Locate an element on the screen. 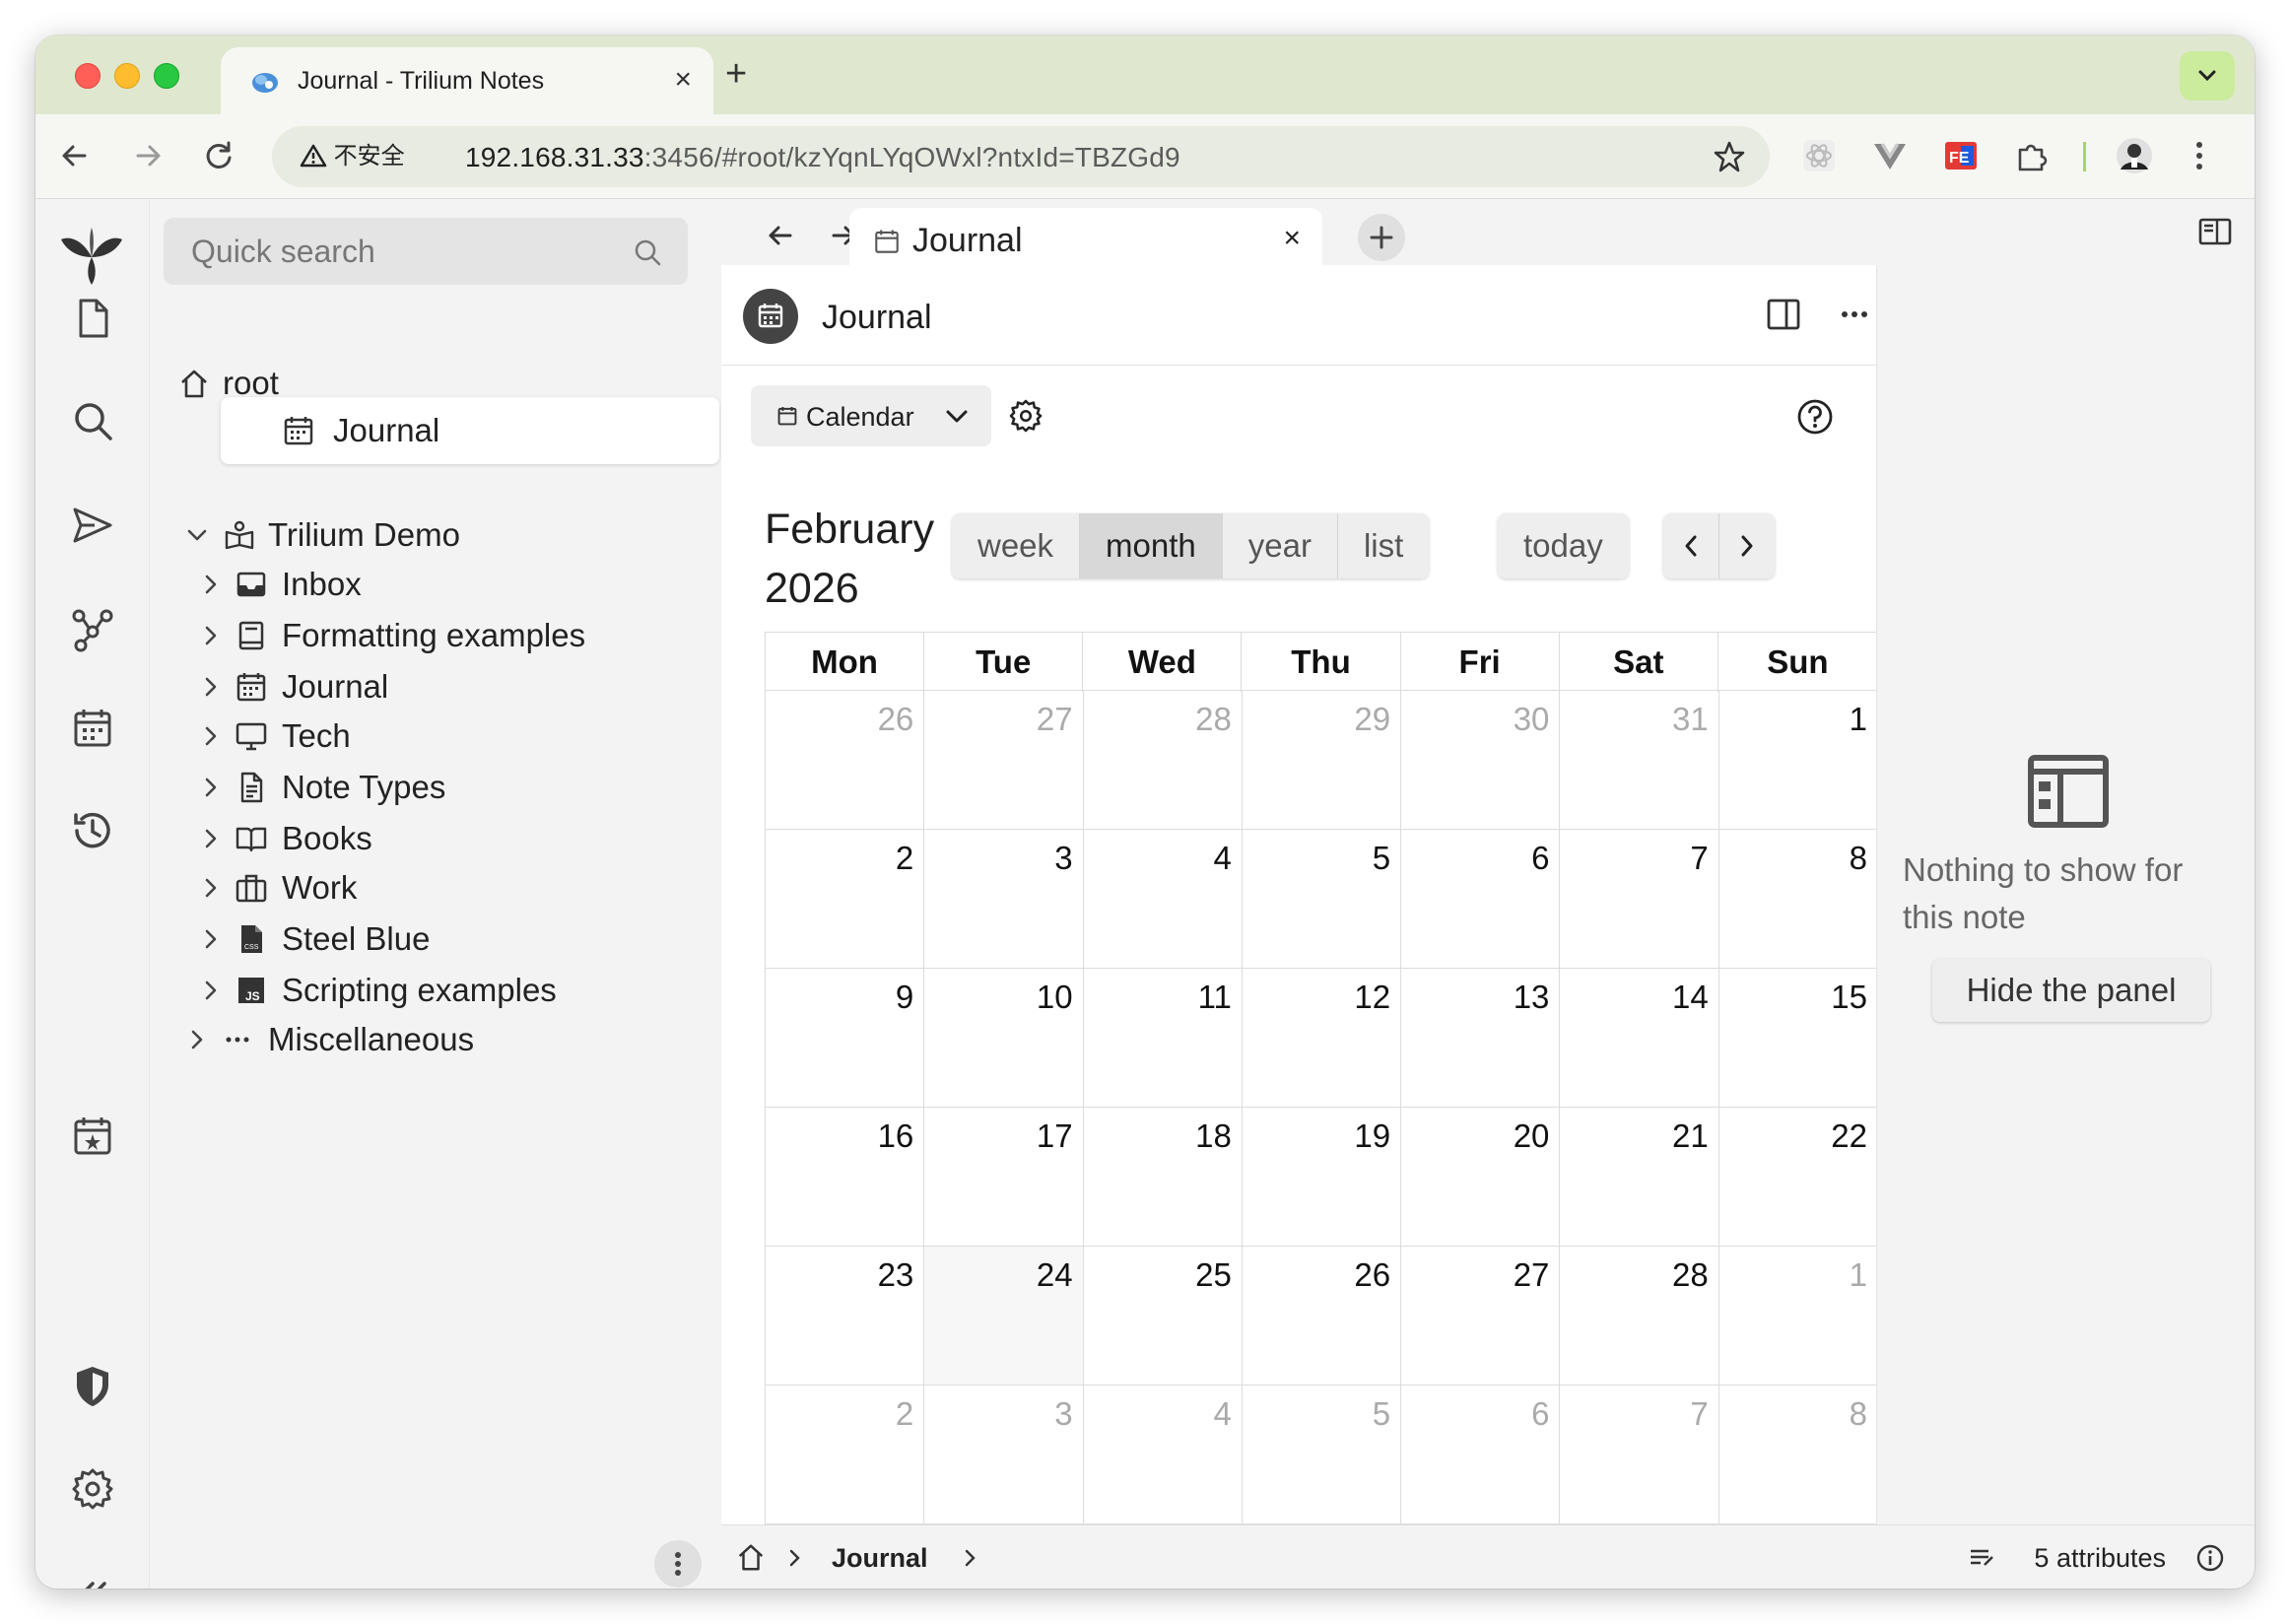 The width and height of the screenshot is (2290, 1624). extensions-puzzle-icon is located at coordinates (2032, 155).